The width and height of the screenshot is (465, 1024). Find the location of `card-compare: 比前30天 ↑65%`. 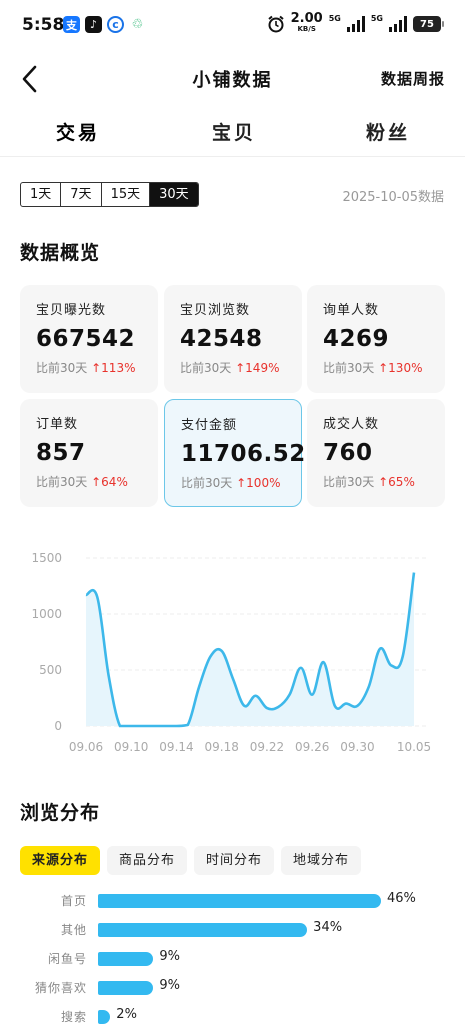

card-compare: 比前30天 ↑65% is located at coordinates (369, 482).